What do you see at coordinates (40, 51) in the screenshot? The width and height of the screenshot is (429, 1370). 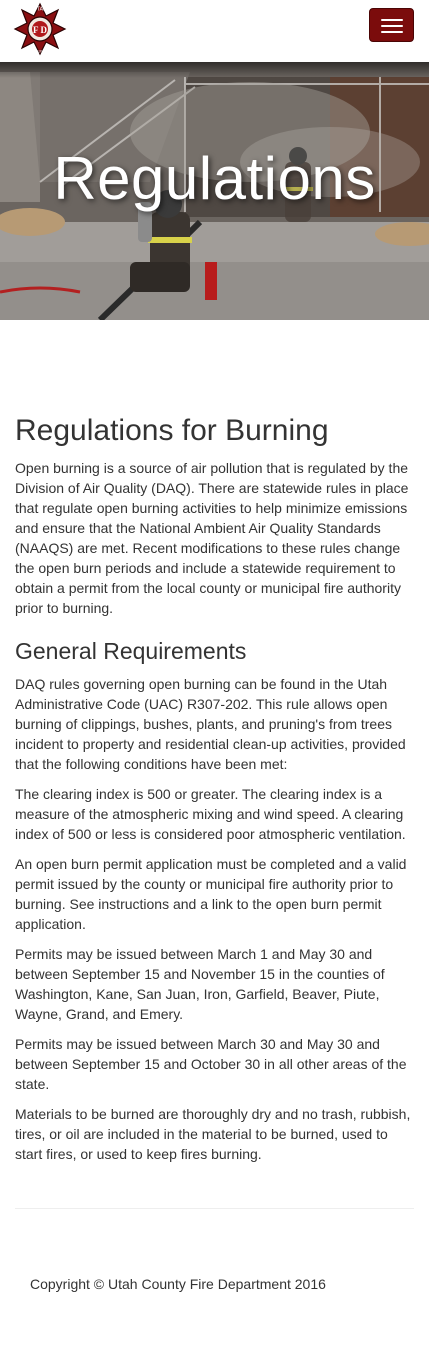 I see `svg-text: COUNTY` at bounding box center [40, 51].